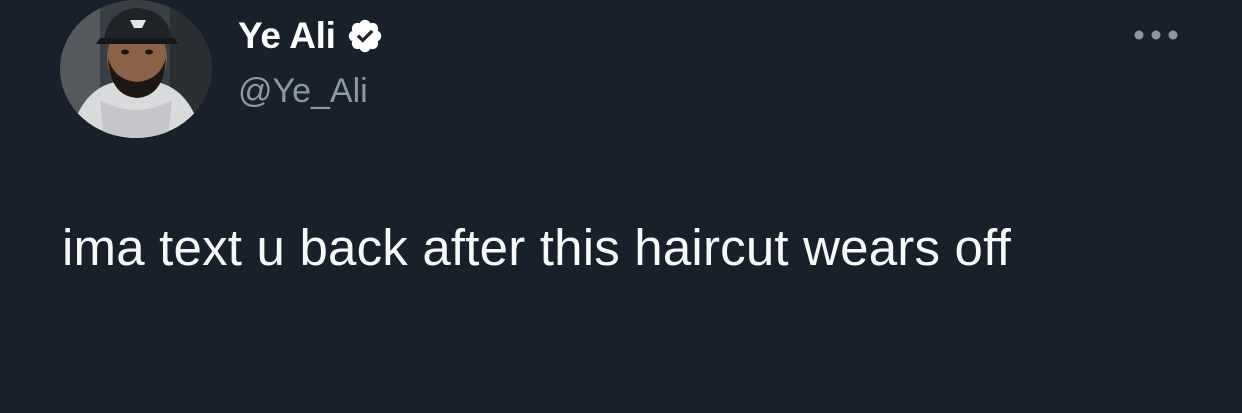 This screenshot has height=413, width=1242. Describe the element at coordinates (365, 36) in the screenshot. I see `verified-badge-icon` at that location.